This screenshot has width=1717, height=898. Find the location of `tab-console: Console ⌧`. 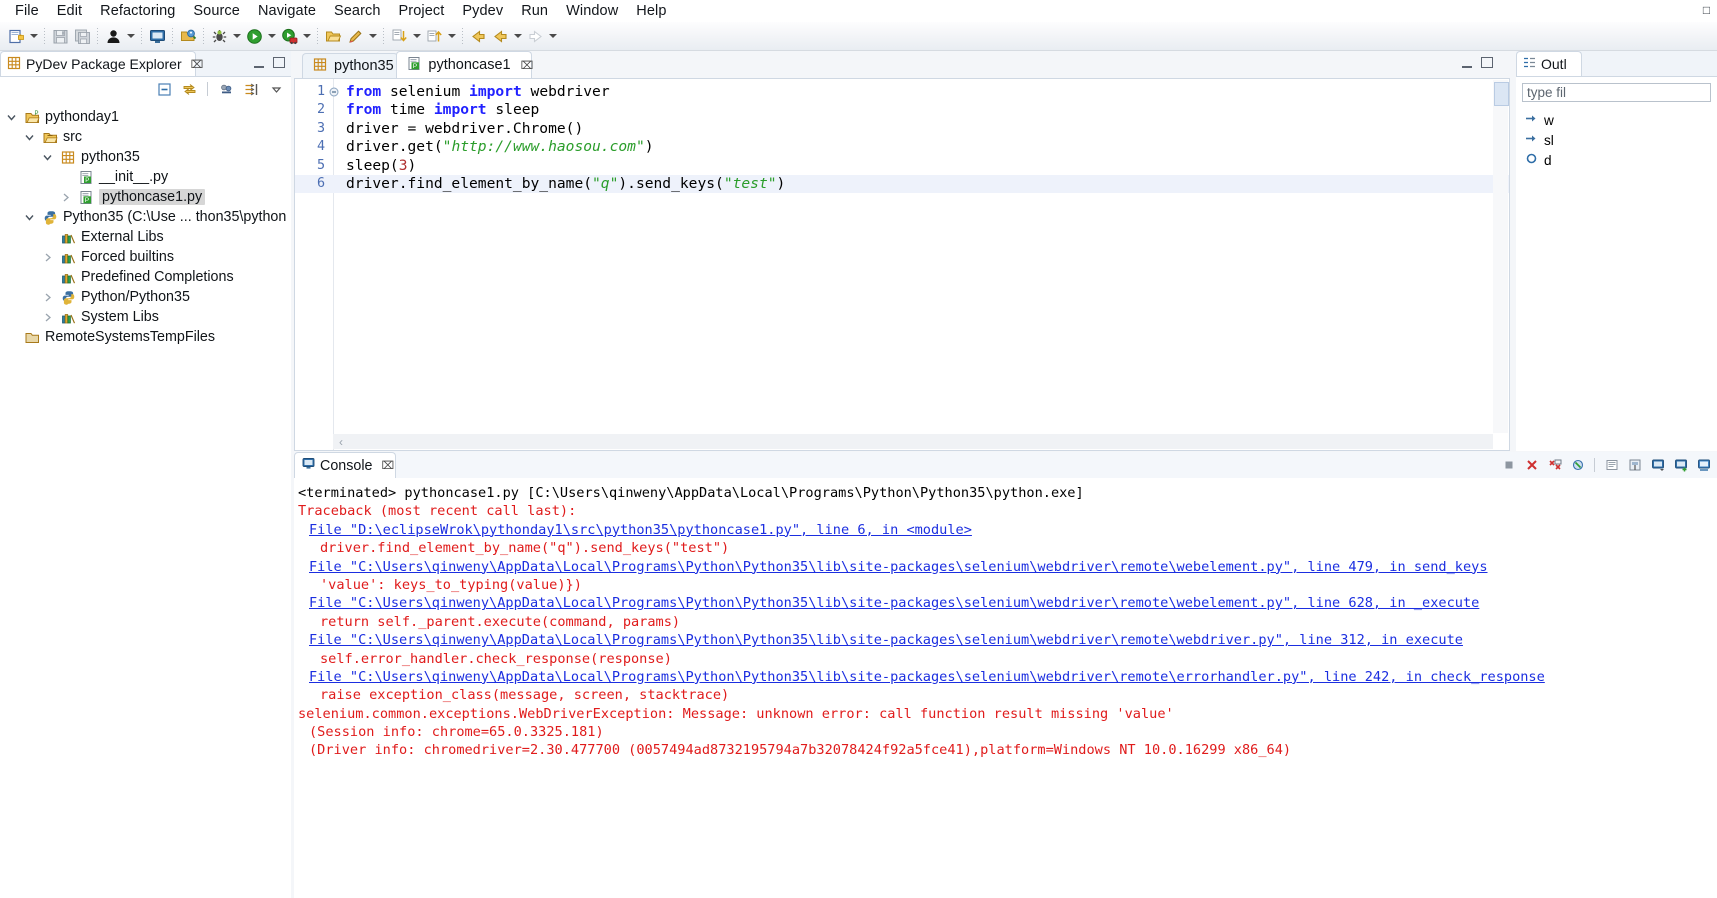

tab-console: Console ⌧ is located at coordinates (345, 465).